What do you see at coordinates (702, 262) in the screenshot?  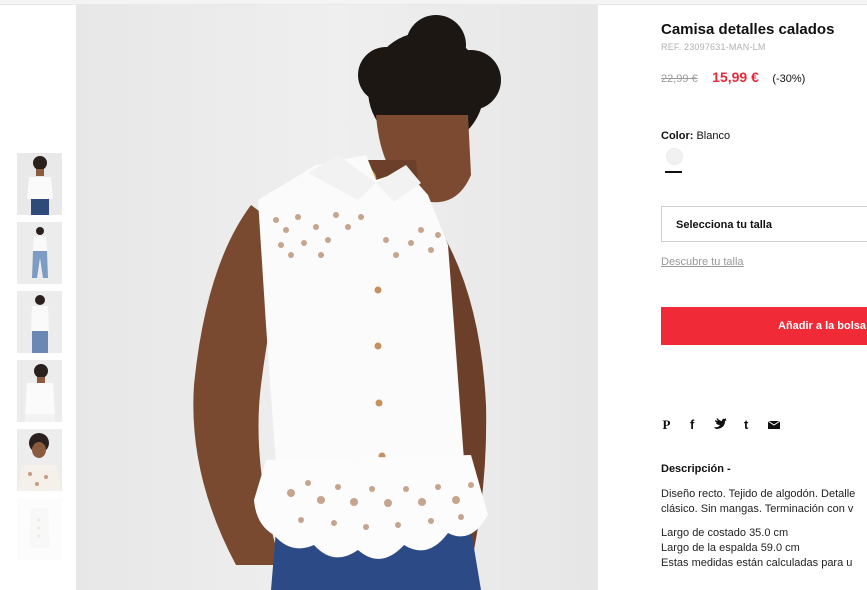 I see `size-guide-link: Descubre tu talla` at bounding box center [702, 262].